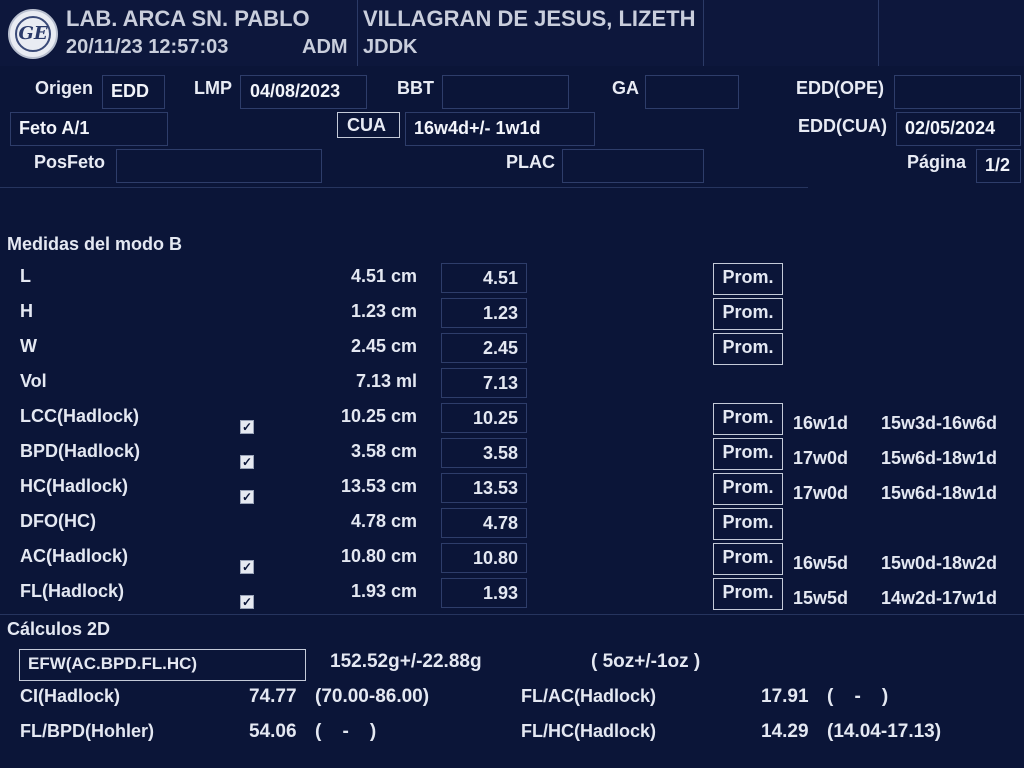 Image resolution: width=1024 pixels, height=768 pixels. I want to click on measurement-avg-field: 10.80, so click(484, 558).